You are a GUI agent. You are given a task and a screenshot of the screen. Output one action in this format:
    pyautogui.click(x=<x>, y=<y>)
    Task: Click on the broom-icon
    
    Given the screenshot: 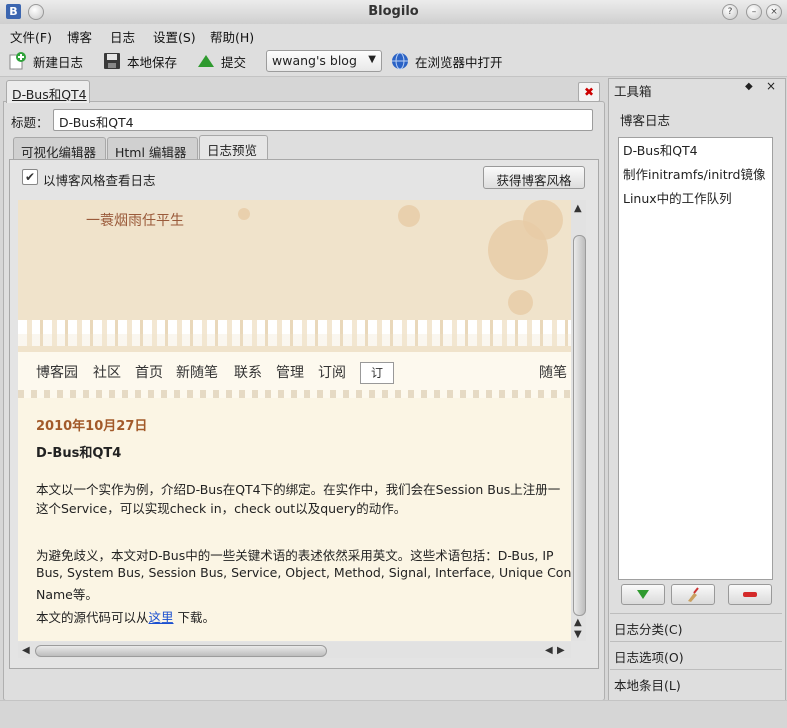 What is the action you would take?
    pyautogui.click(x=693, y=594)
    